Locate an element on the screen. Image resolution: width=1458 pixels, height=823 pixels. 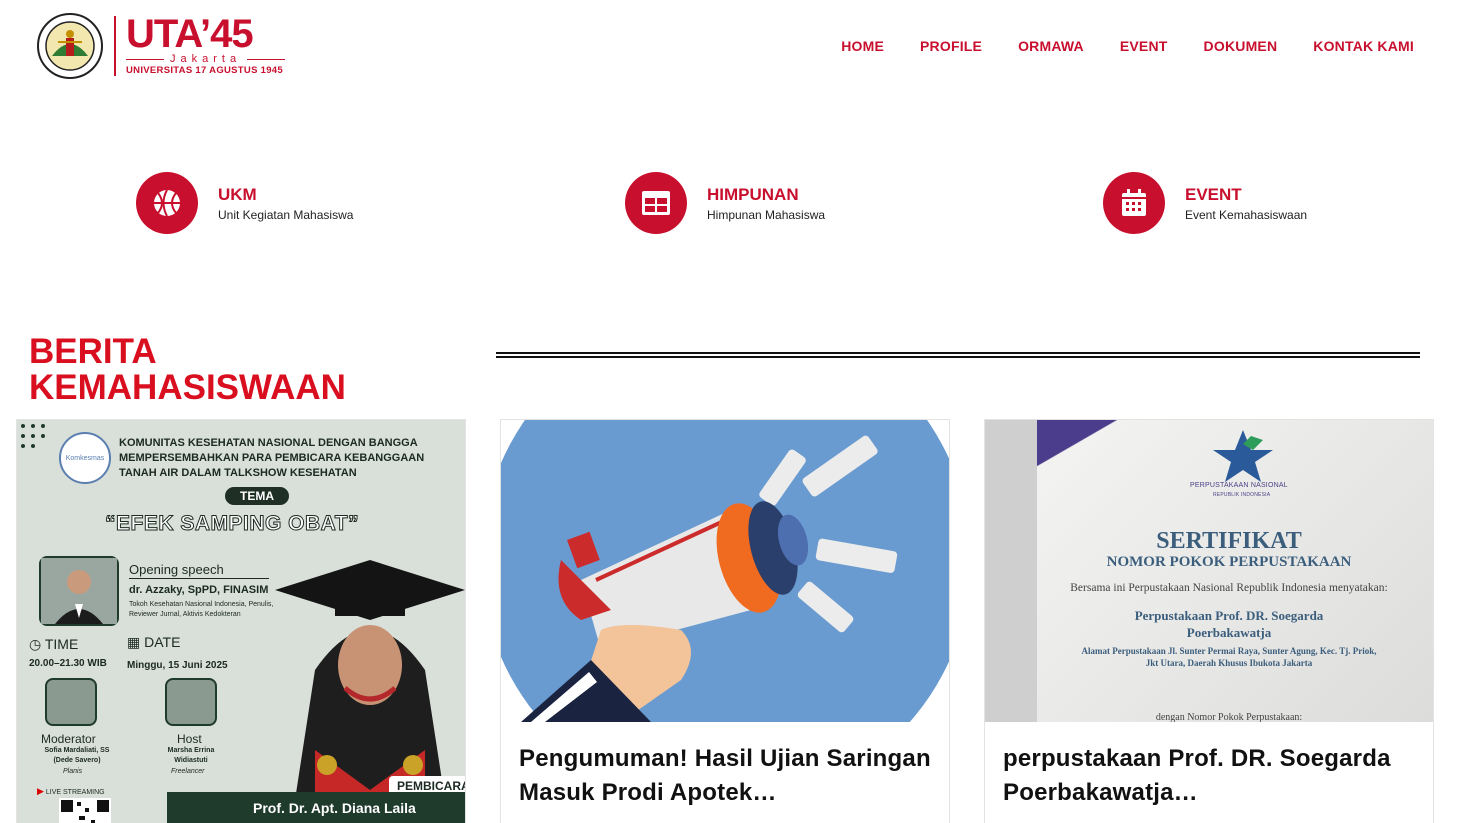
time-label: TIME is located at coordinates (61, 644).